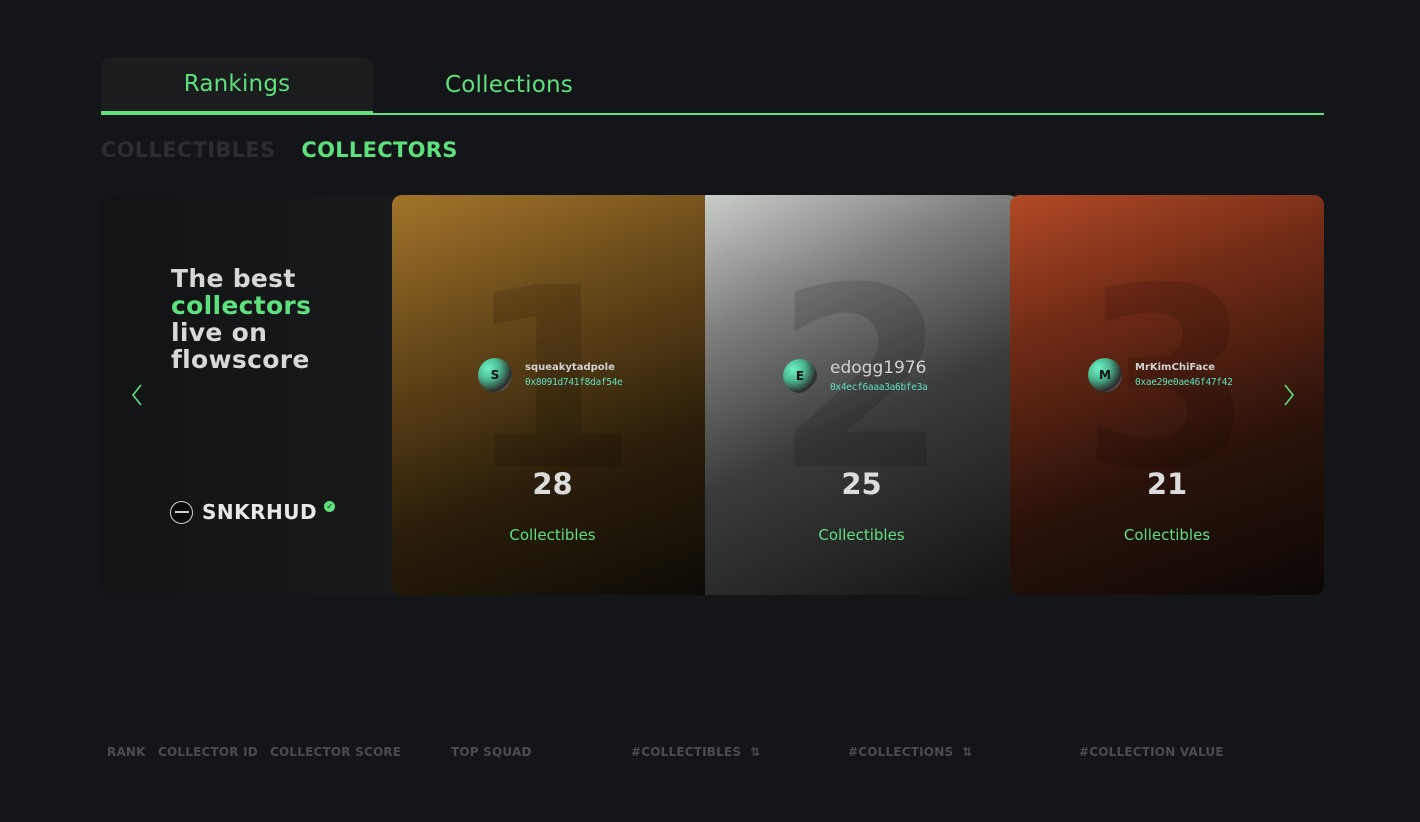 This screenshot has height=822, width=1420. What do you see at coordinates (574, 382) in the screenshot?
I see `collector-address: 0x8091d741f8daf54e` at bounding box center [574, 382].